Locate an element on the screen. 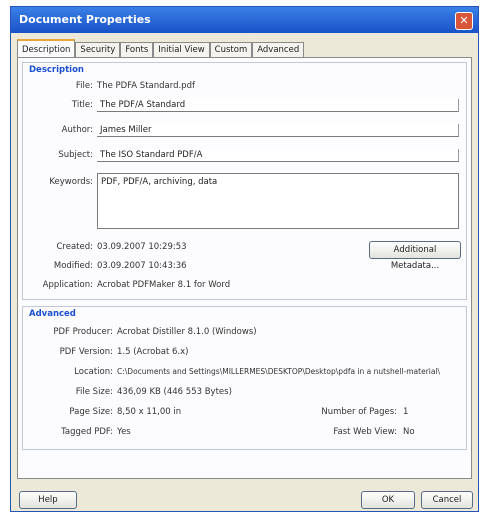 This screenshot has width=483, height=514. window-title: Document Properties is located at coordinates (85, 19).